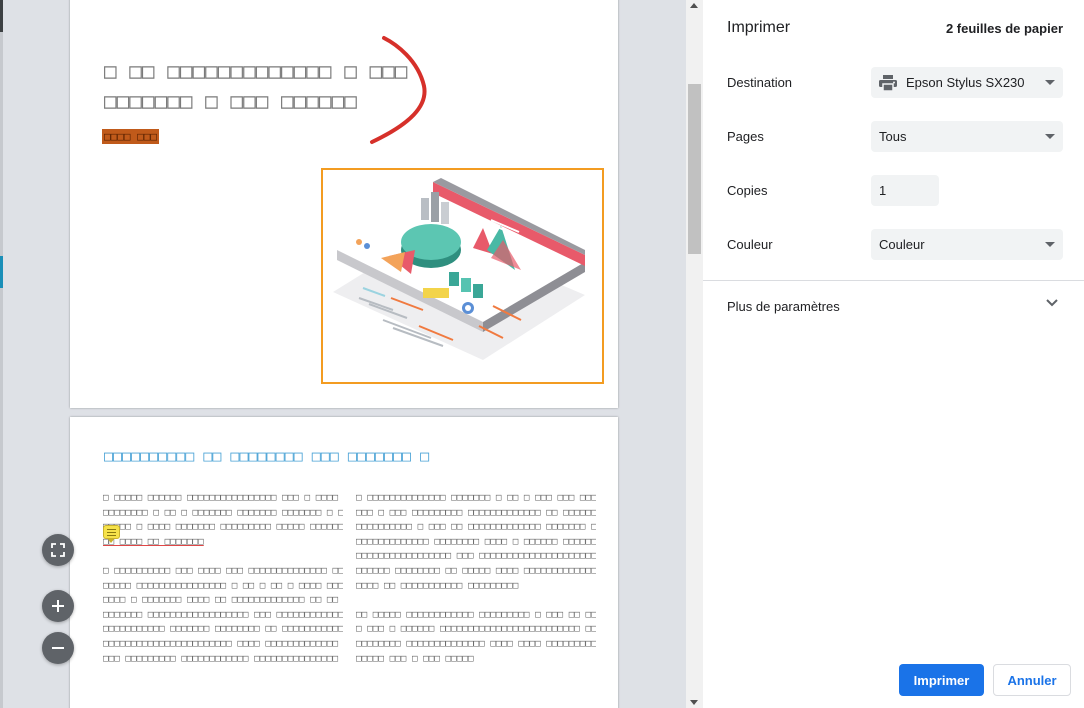  Describe the element at coordinates (1052, 303) in the screenshot. I see `chevron-down-icon` at that location.